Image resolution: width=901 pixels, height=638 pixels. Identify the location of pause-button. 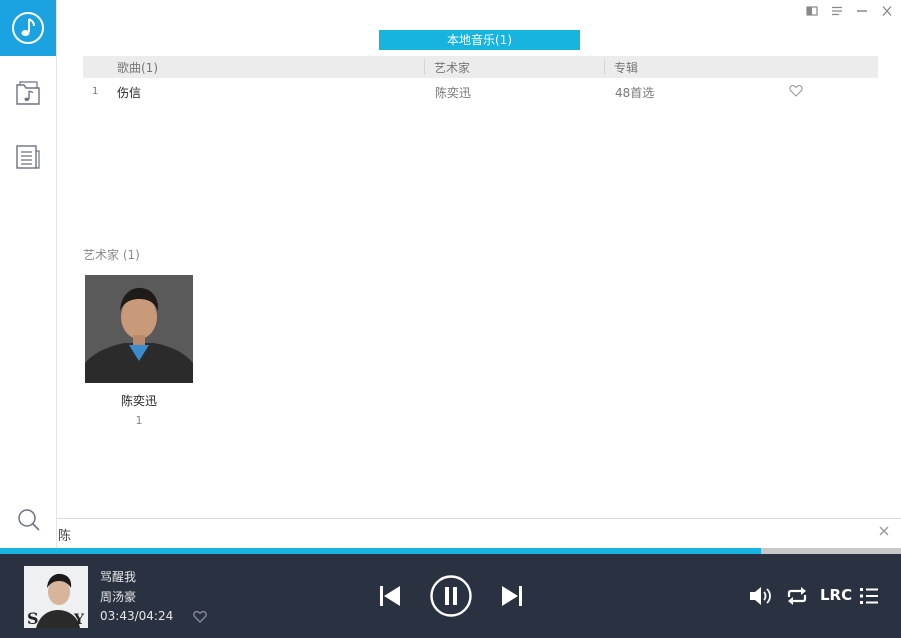
(451, 596).